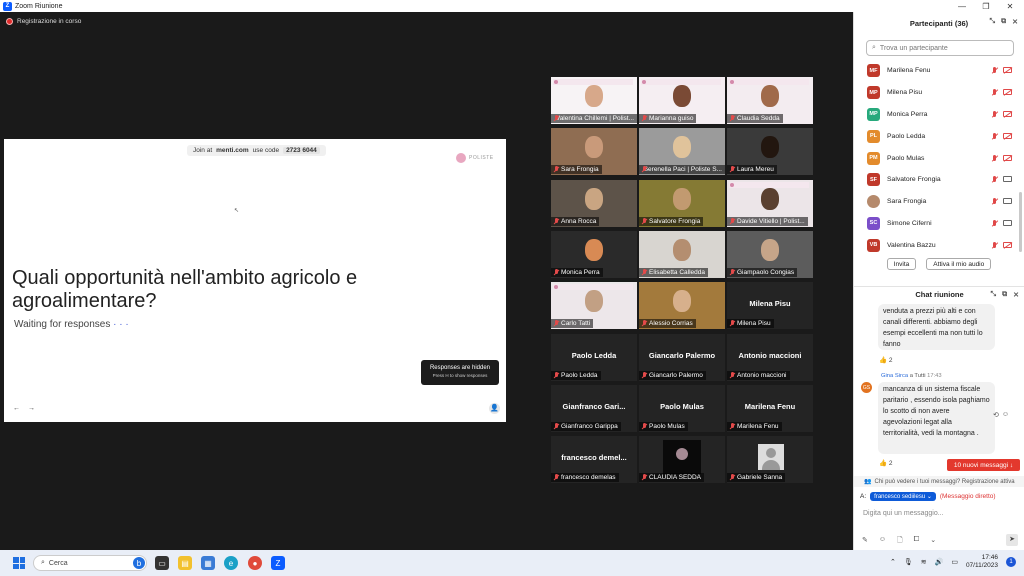 Image resolution: width=1024 pixels, height=576 pixels. I want to click on participant-name: Valentina Bazzu, so click(911, 245).